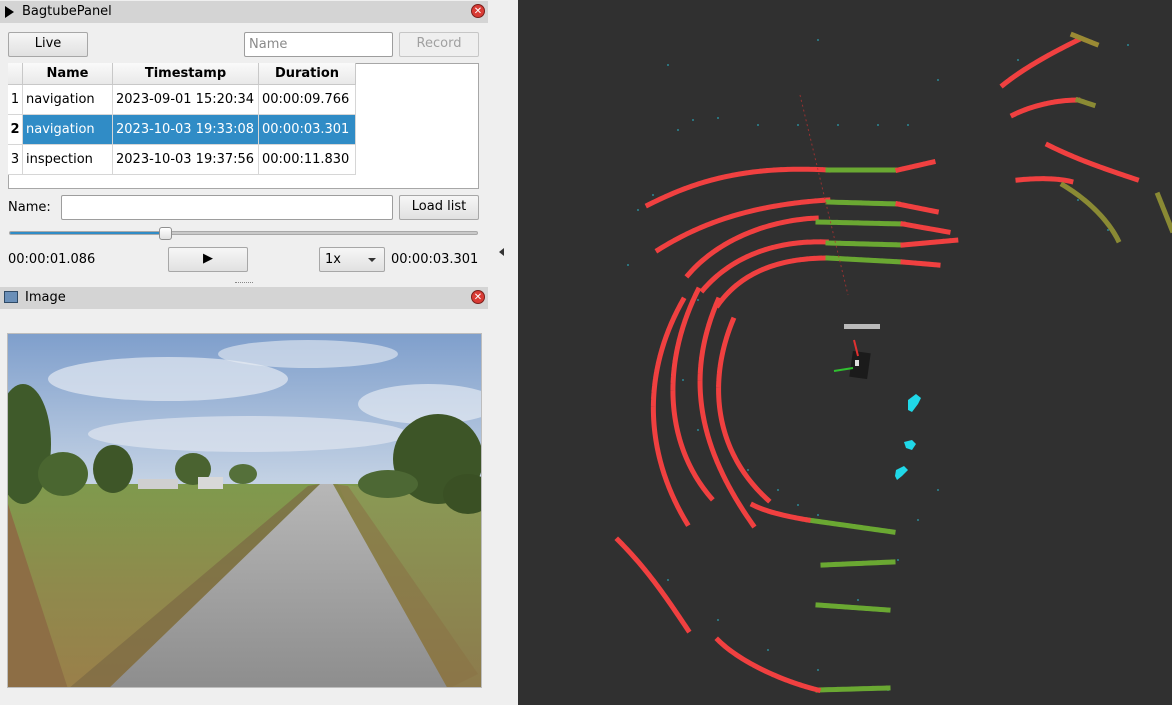 Image resolution: width=1172 pixels, height=705 pixels. What do you see at coordinates (185, 129) in the screenshot?
I see `row-timestamp: 2023-10-03 19:33:08` at bounding box center [185, 129].